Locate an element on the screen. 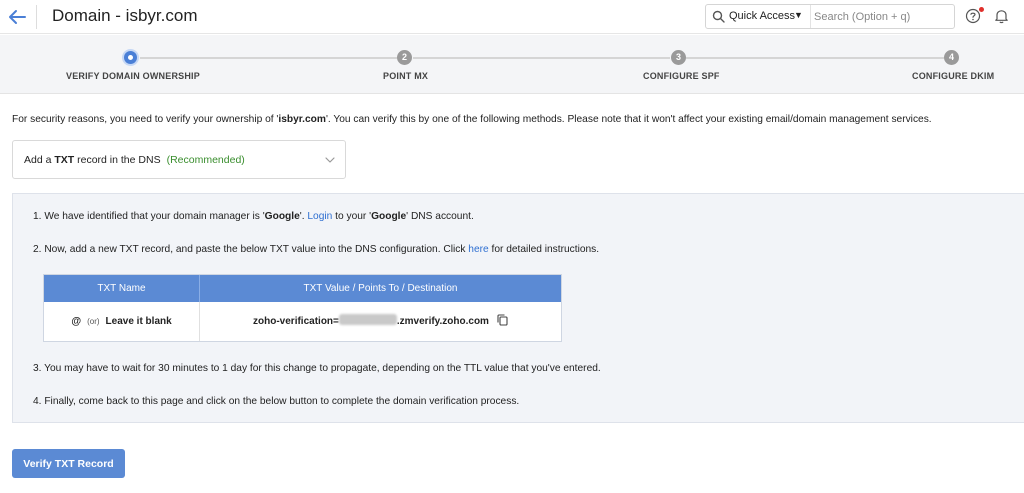 The width and height of the screenshot is (1024, 493). step-3-indicator: 3 is located at coordinates (678, 57).